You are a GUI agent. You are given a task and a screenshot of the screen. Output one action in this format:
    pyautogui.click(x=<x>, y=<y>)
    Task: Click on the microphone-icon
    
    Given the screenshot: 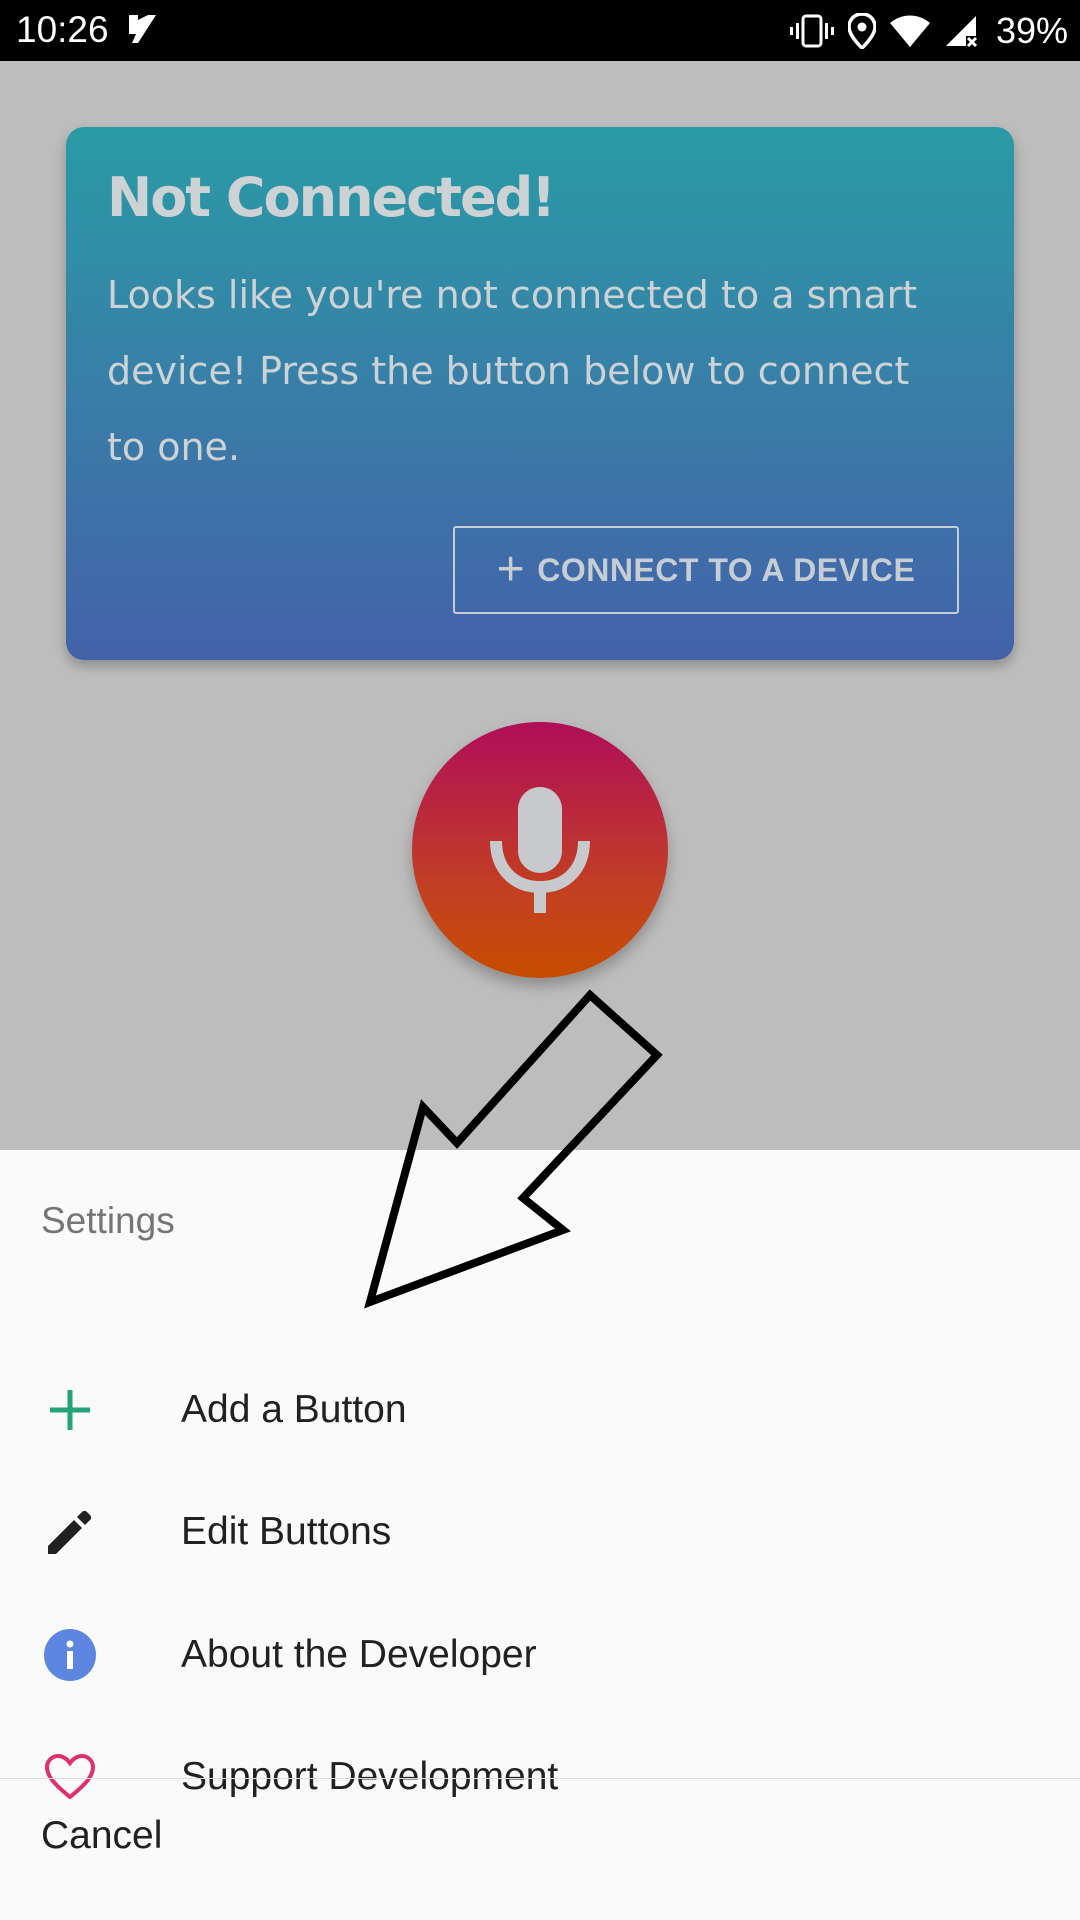 What is the action you would take?
    pyautogui.click(x=540, y=850)
    